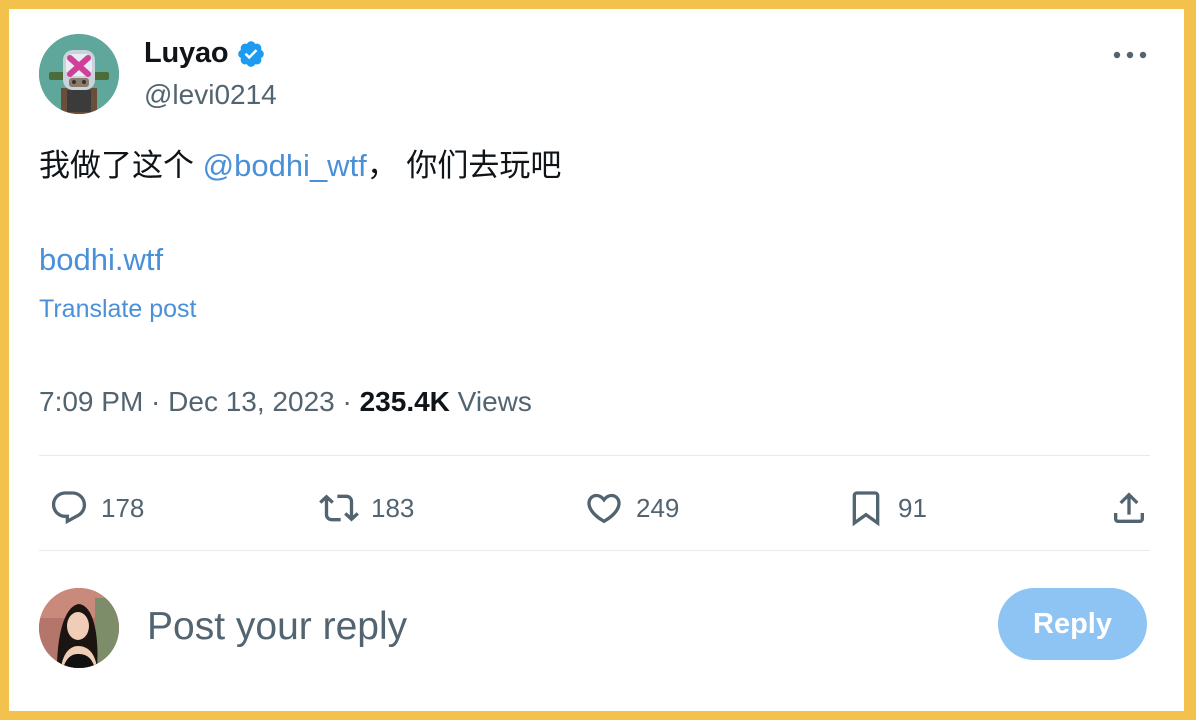 The width and height of the screenshot is (1196, 720). I want to click on reply-icon, so click(69, 508).